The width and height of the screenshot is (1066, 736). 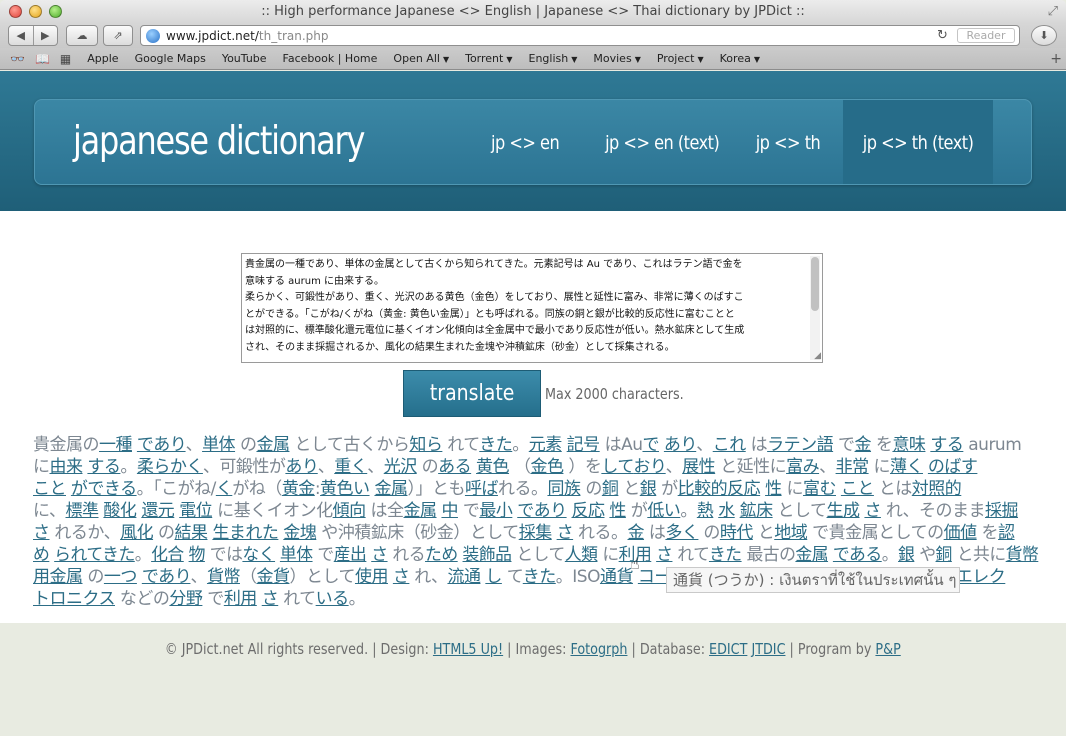 I want to click on dictionary-word-link: ある, so click(x=455, y=467).